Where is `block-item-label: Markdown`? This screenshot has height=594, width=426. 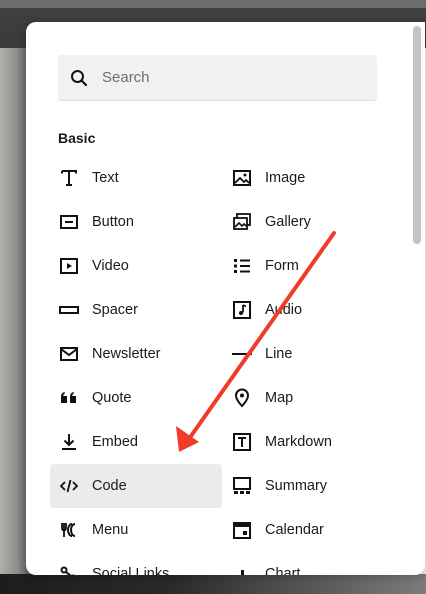 block-item-label: Markdown is located at coordinates (298, 442).